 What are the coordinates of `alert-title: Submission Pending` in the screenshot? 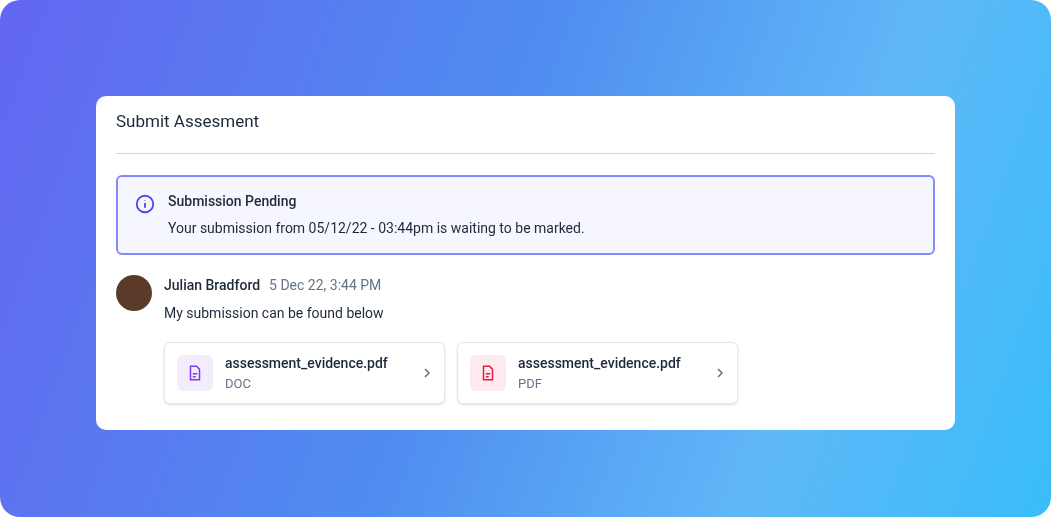 It's located at (233, 201).